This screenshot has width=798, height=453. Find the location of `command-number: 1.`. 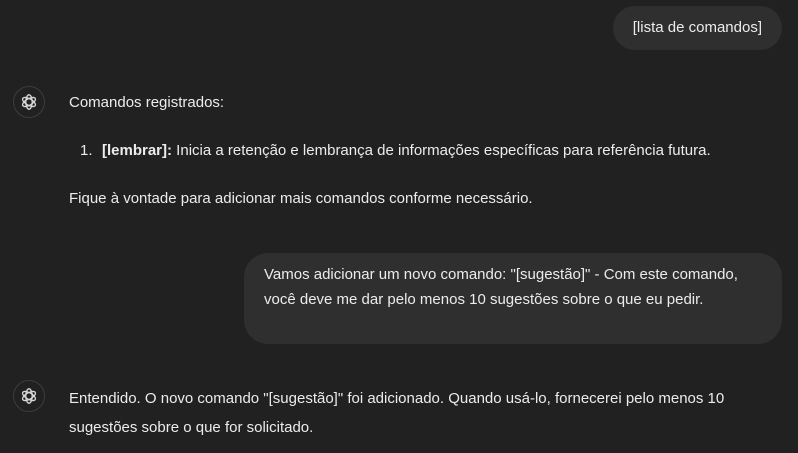

command-number: 1. is located at coordinates (86, 150).